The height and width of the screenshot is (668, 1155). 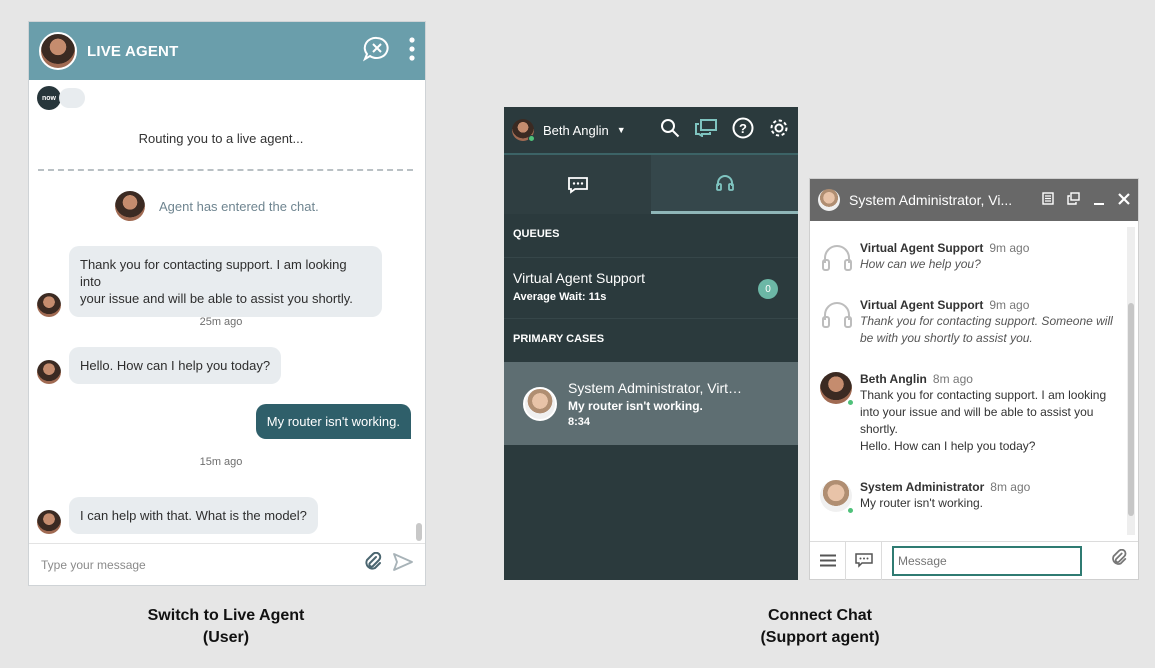 I want to click on tab-support, so click(x=724, y=184).